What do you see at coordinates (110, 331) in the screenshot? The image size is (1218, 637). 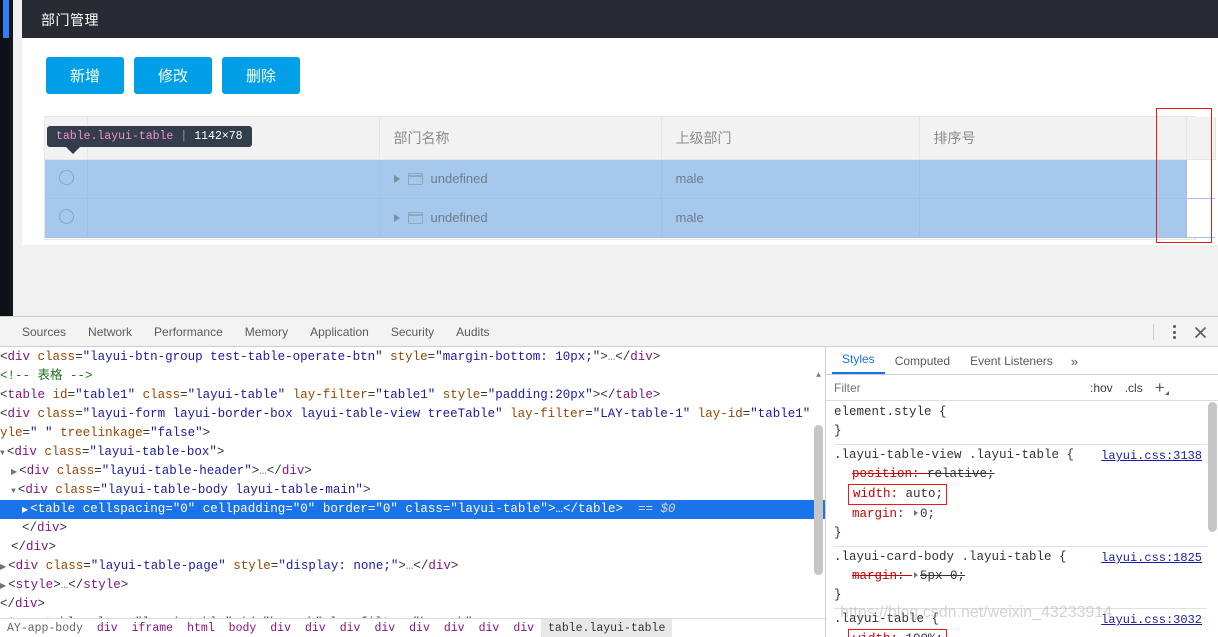 I see `tab-network: Network` at bounding box center [110, 331].